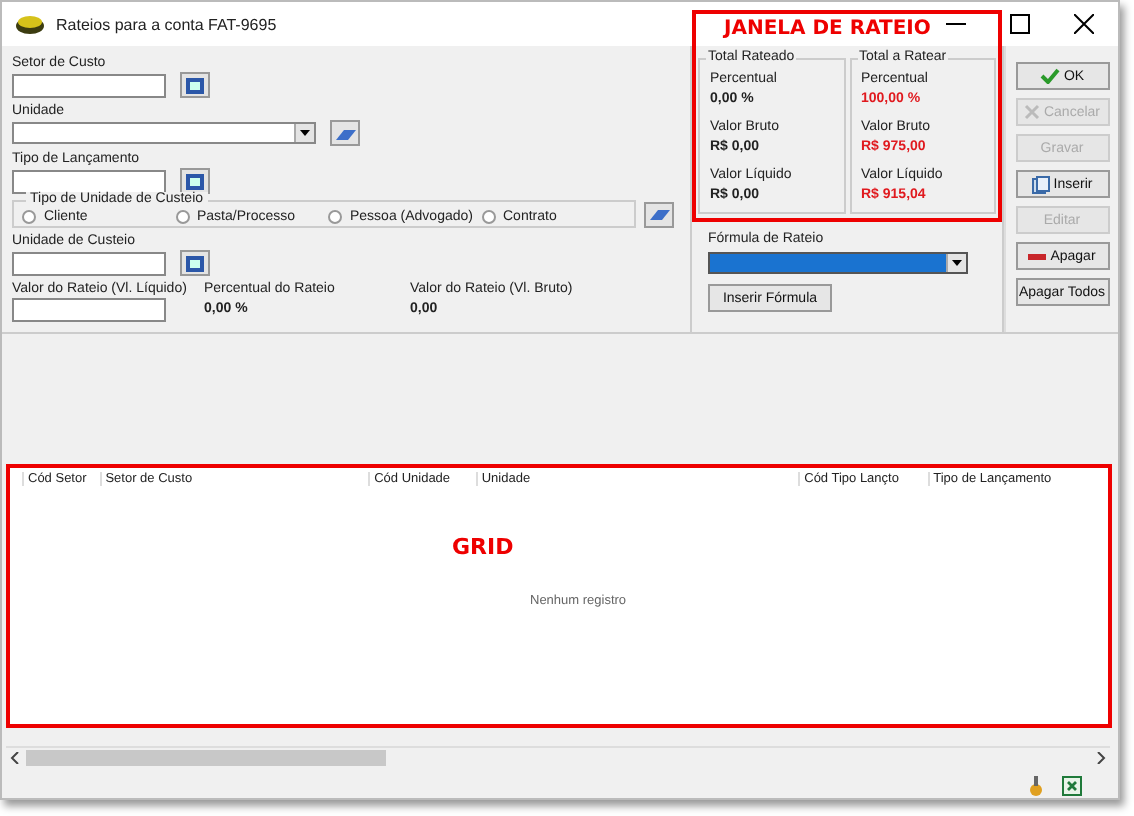  I want to click on scroll-left-icon, so click(16, 758).